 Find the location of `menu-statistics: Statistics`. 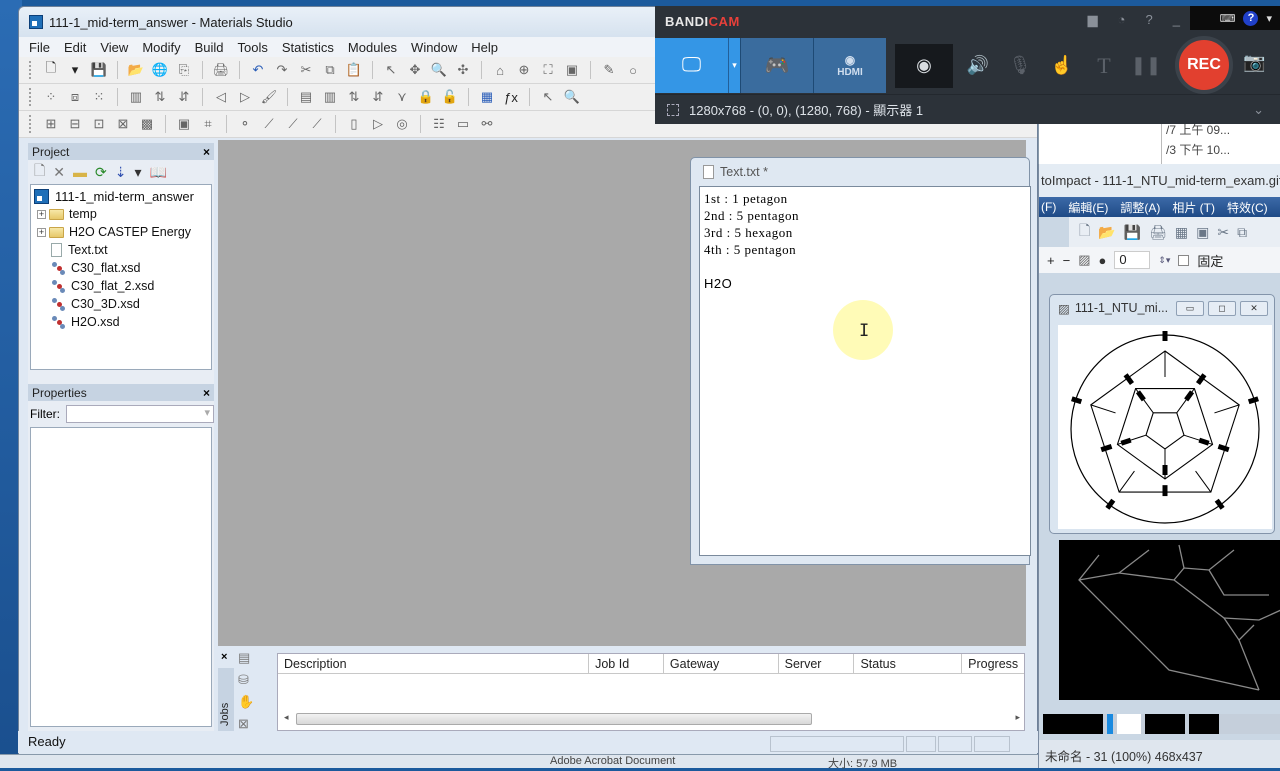

menu-statistics: Statistics is located at coordinates (308, 47).